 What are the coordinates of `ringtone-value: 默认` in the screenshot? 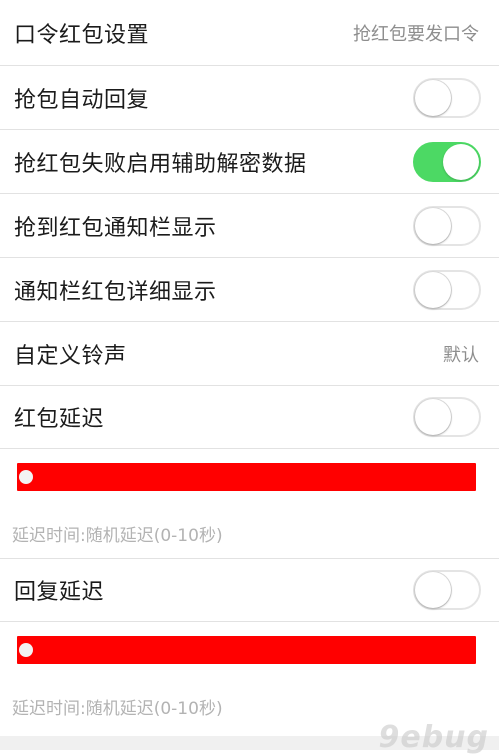 It's located at (461, 355).